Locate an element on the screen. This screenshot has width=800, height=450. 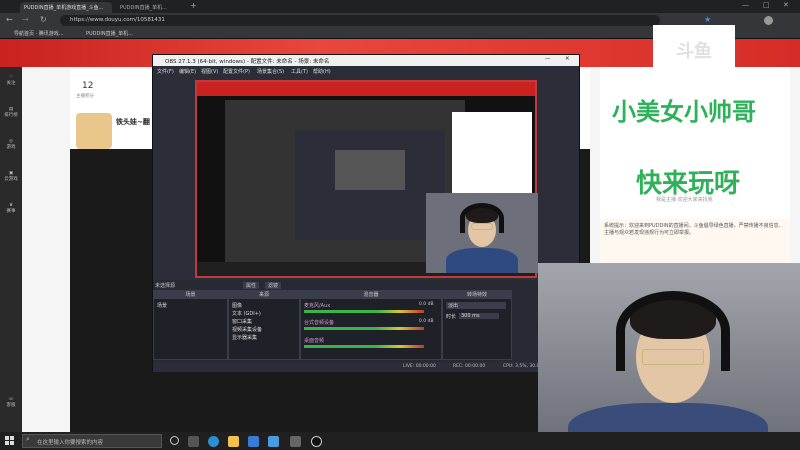
taskbar-search: 在这里输入你要搜索的内容 is located at coordinates (92, 441).